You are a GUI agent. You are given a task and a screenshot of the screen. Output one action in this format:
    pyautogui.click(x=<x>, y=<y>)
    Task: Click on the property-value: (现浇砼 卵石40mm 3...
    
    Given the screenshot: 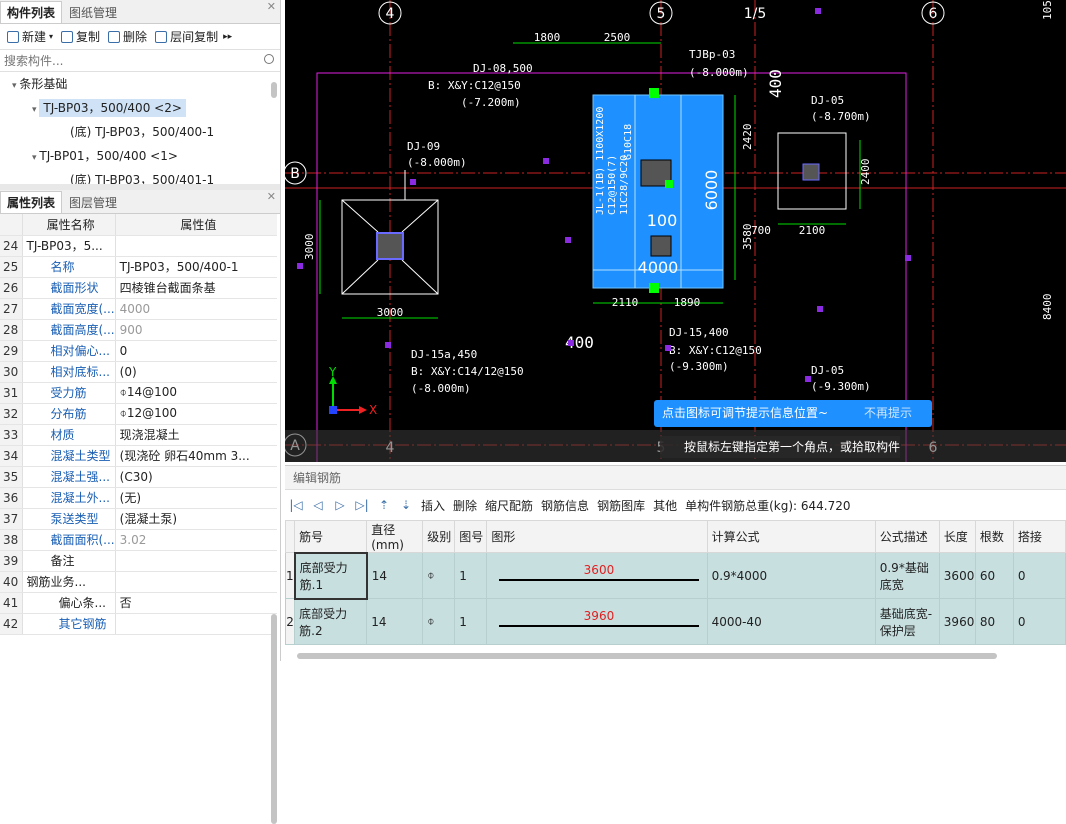 What is the action you would take?
    pyautogui.click(x=196, y=456)
    